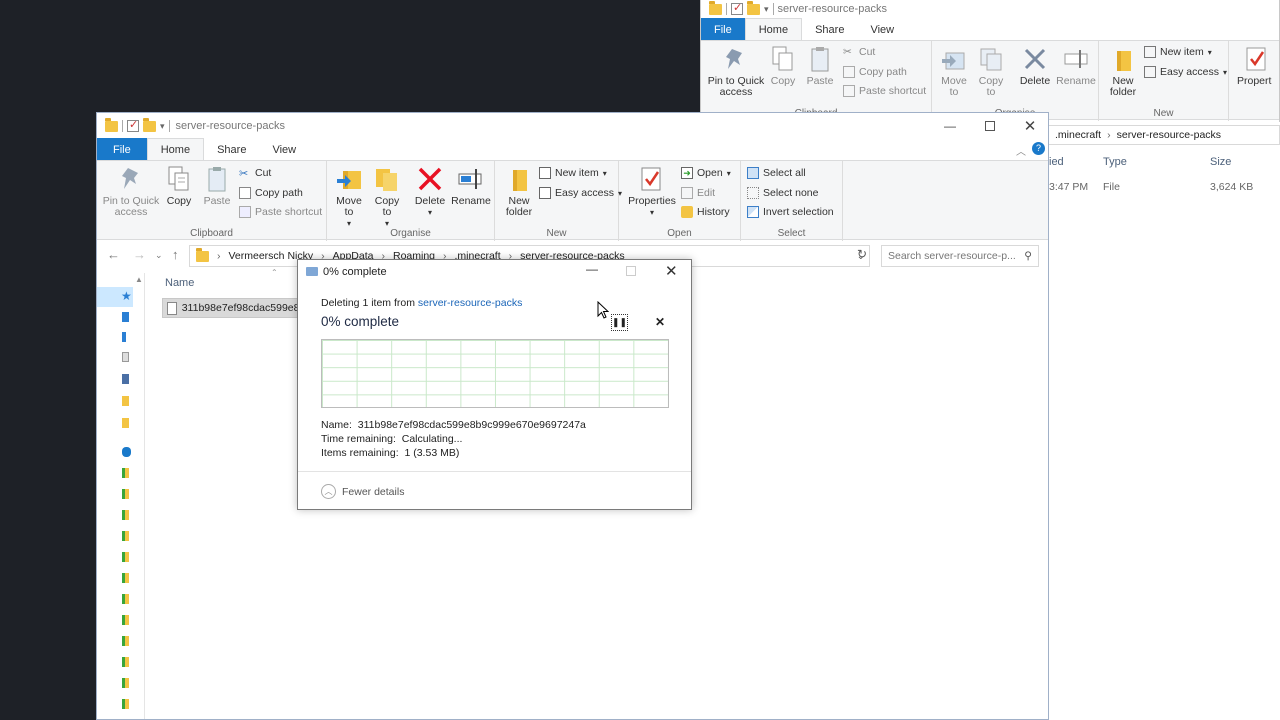 The height and width of the screenshot is (720, 1280). I want to click on invert-selection-button: Invert selection, so click(790, 212).